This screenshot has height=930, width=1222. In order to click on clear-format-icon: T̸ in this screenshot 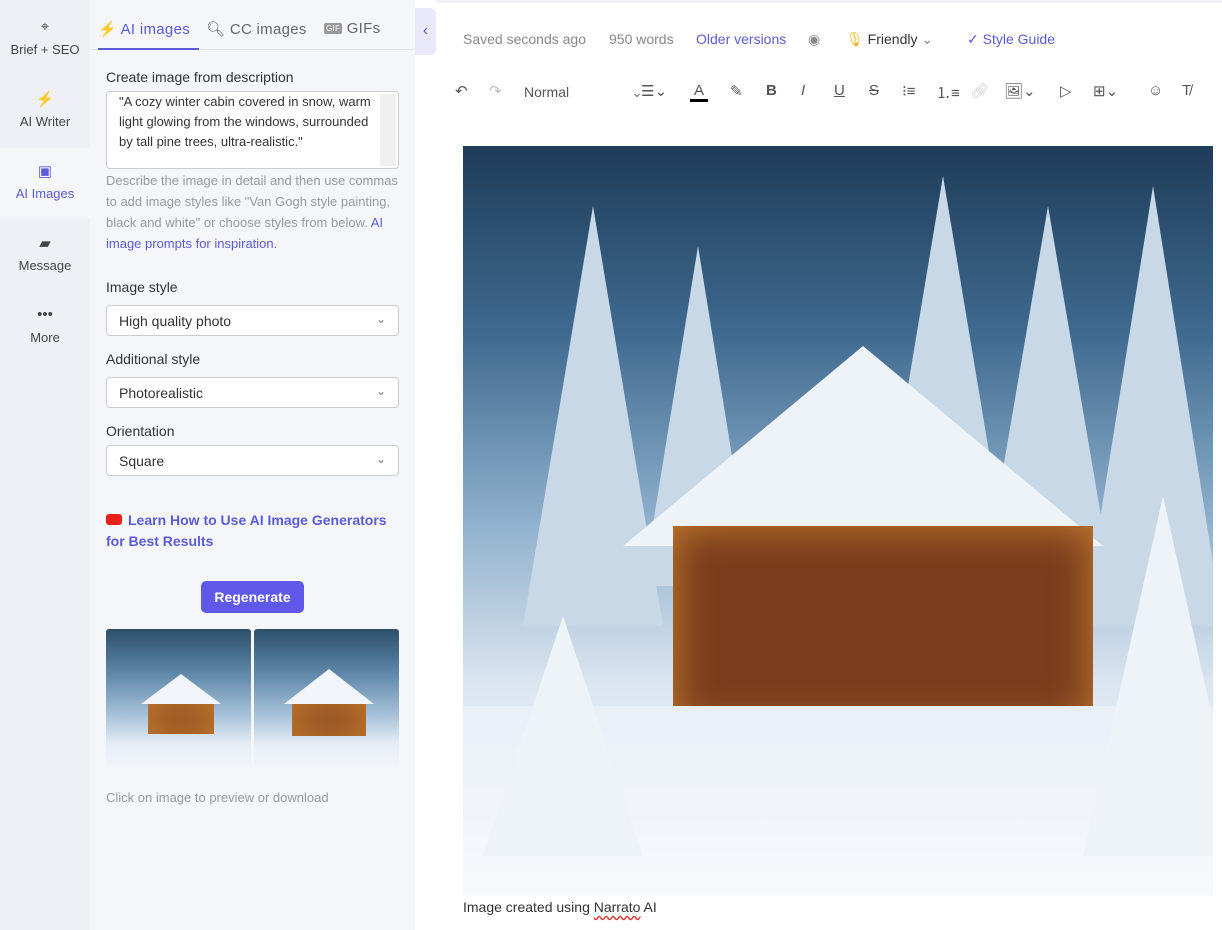, I will do `click(1186, 90)`.